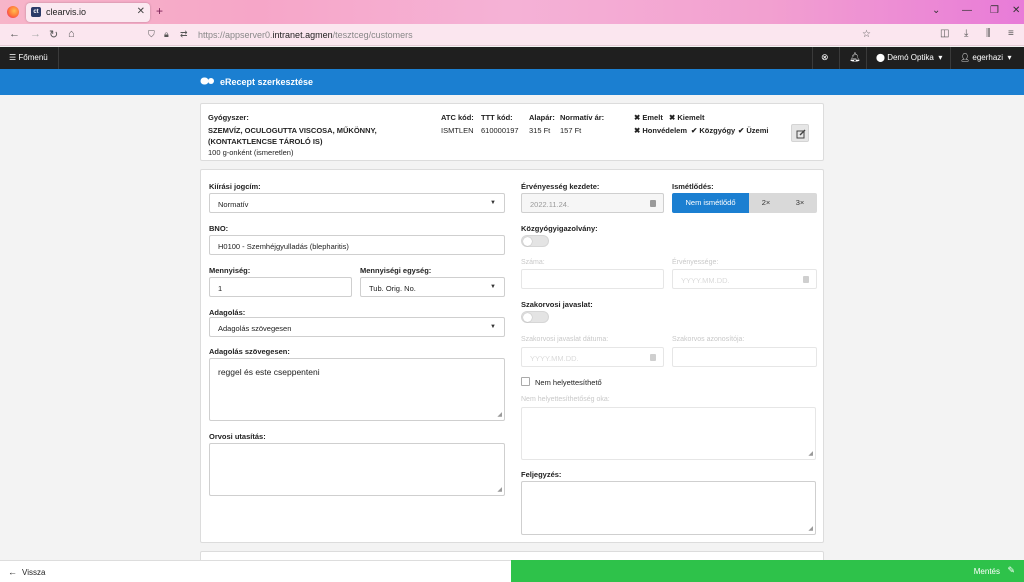  Describe the element at coordinates (237, 436) in the screenshot. I see `orvosi-label: Orvosi utasítás:` at that location.